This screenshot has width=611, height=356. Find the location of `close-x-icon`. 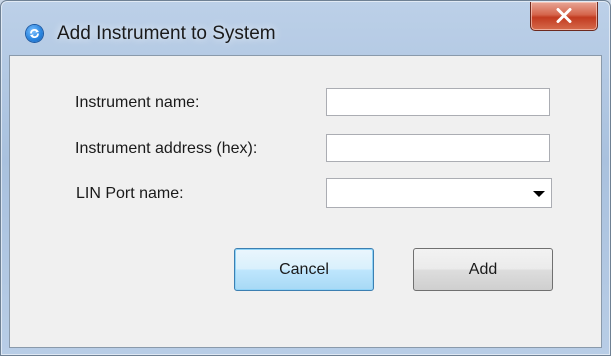

close-x-icon is located at coordinates (564, 15).